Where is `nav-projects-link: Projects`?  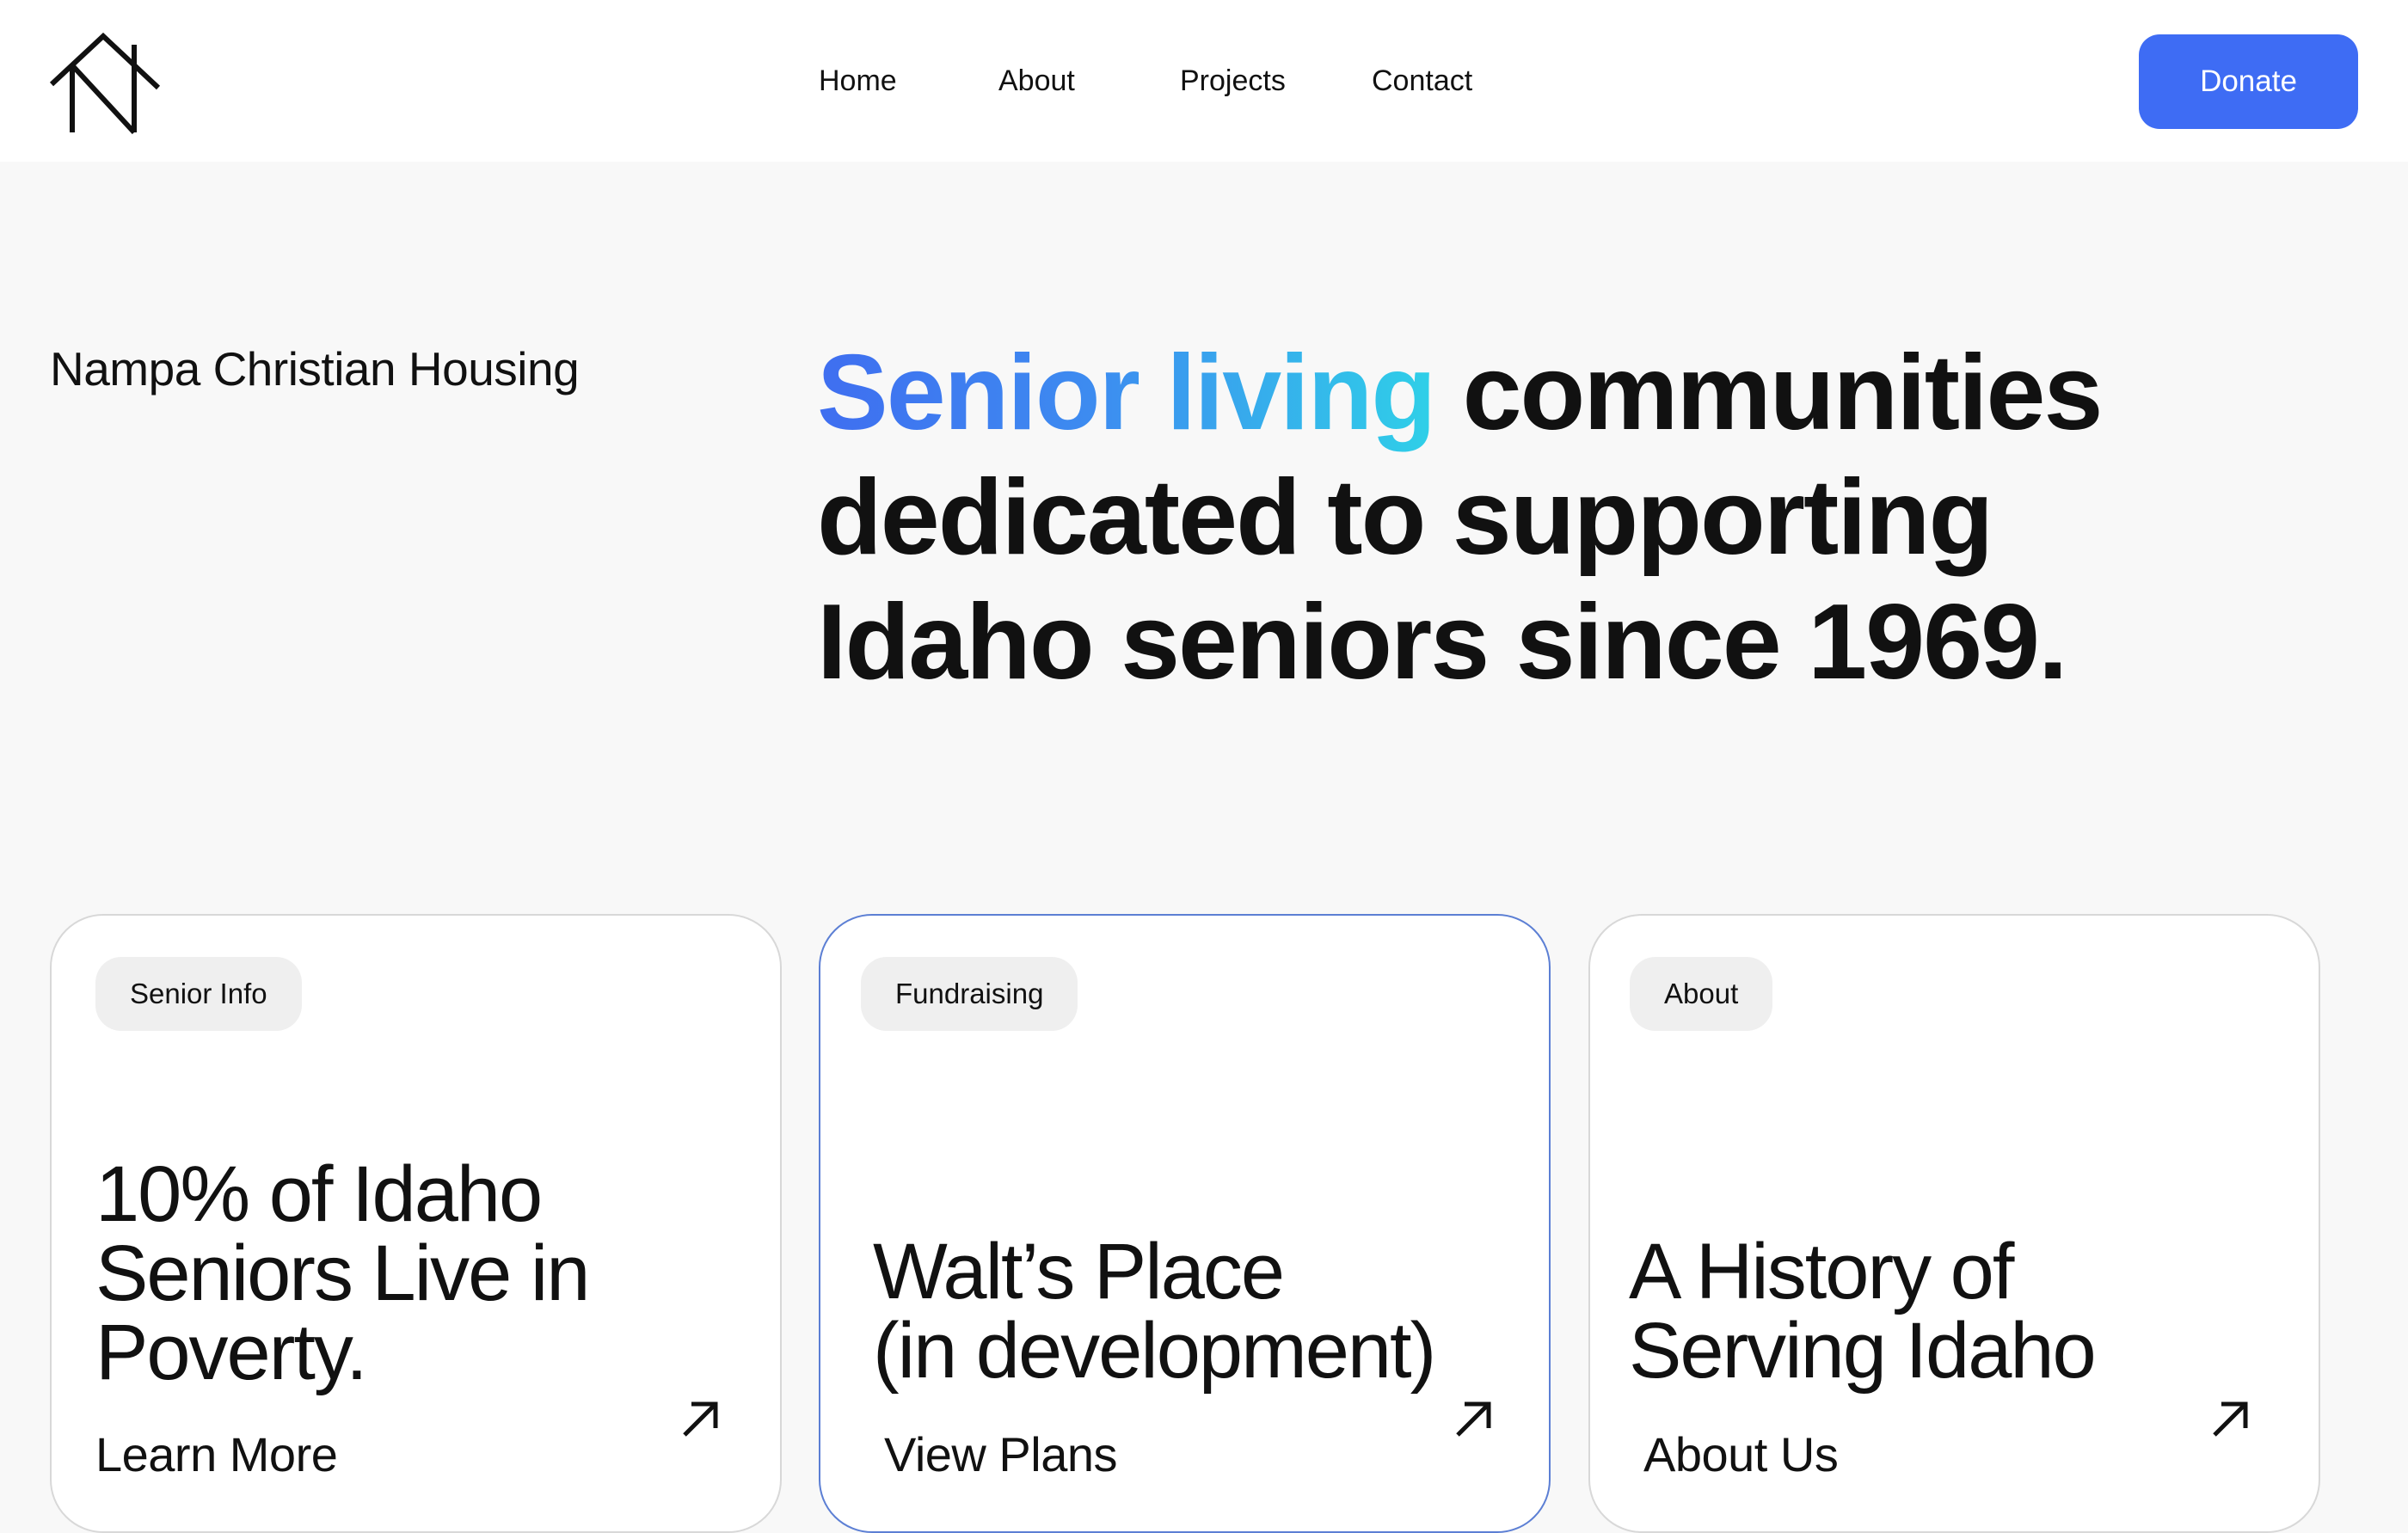
nav-projects-link: Projects is located at coordinates (1233, 81).